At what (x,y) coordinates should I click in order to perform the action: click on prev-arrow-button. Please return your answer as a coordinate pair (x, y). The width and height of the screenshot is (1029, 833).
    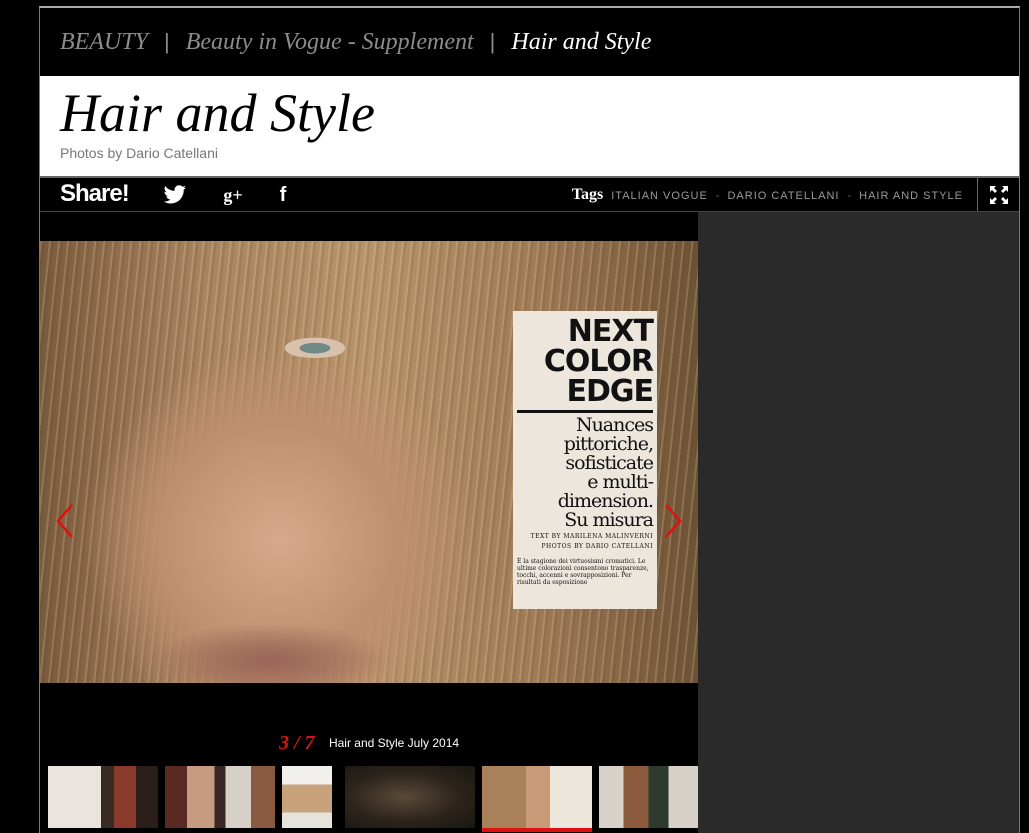
    Looking at the image, I should click on (65, 521).